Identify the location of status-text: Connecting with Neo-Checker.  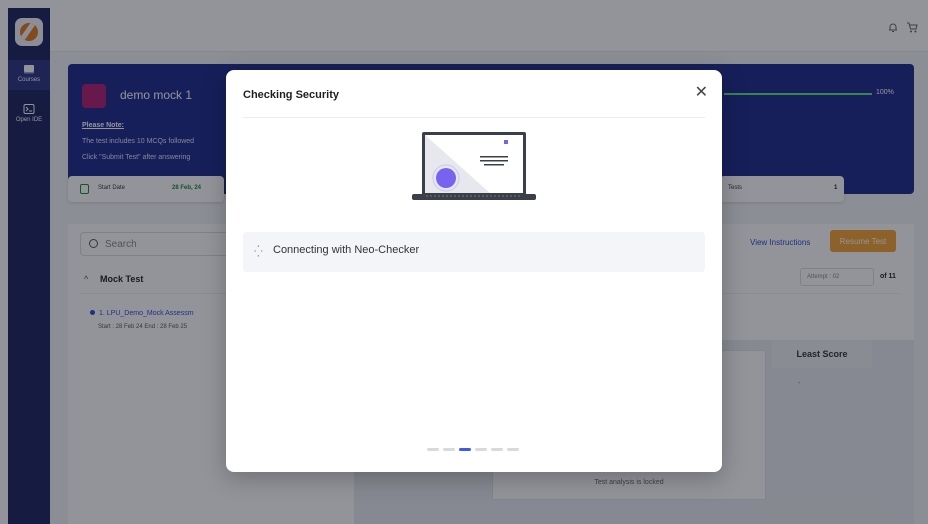
(346, 250).